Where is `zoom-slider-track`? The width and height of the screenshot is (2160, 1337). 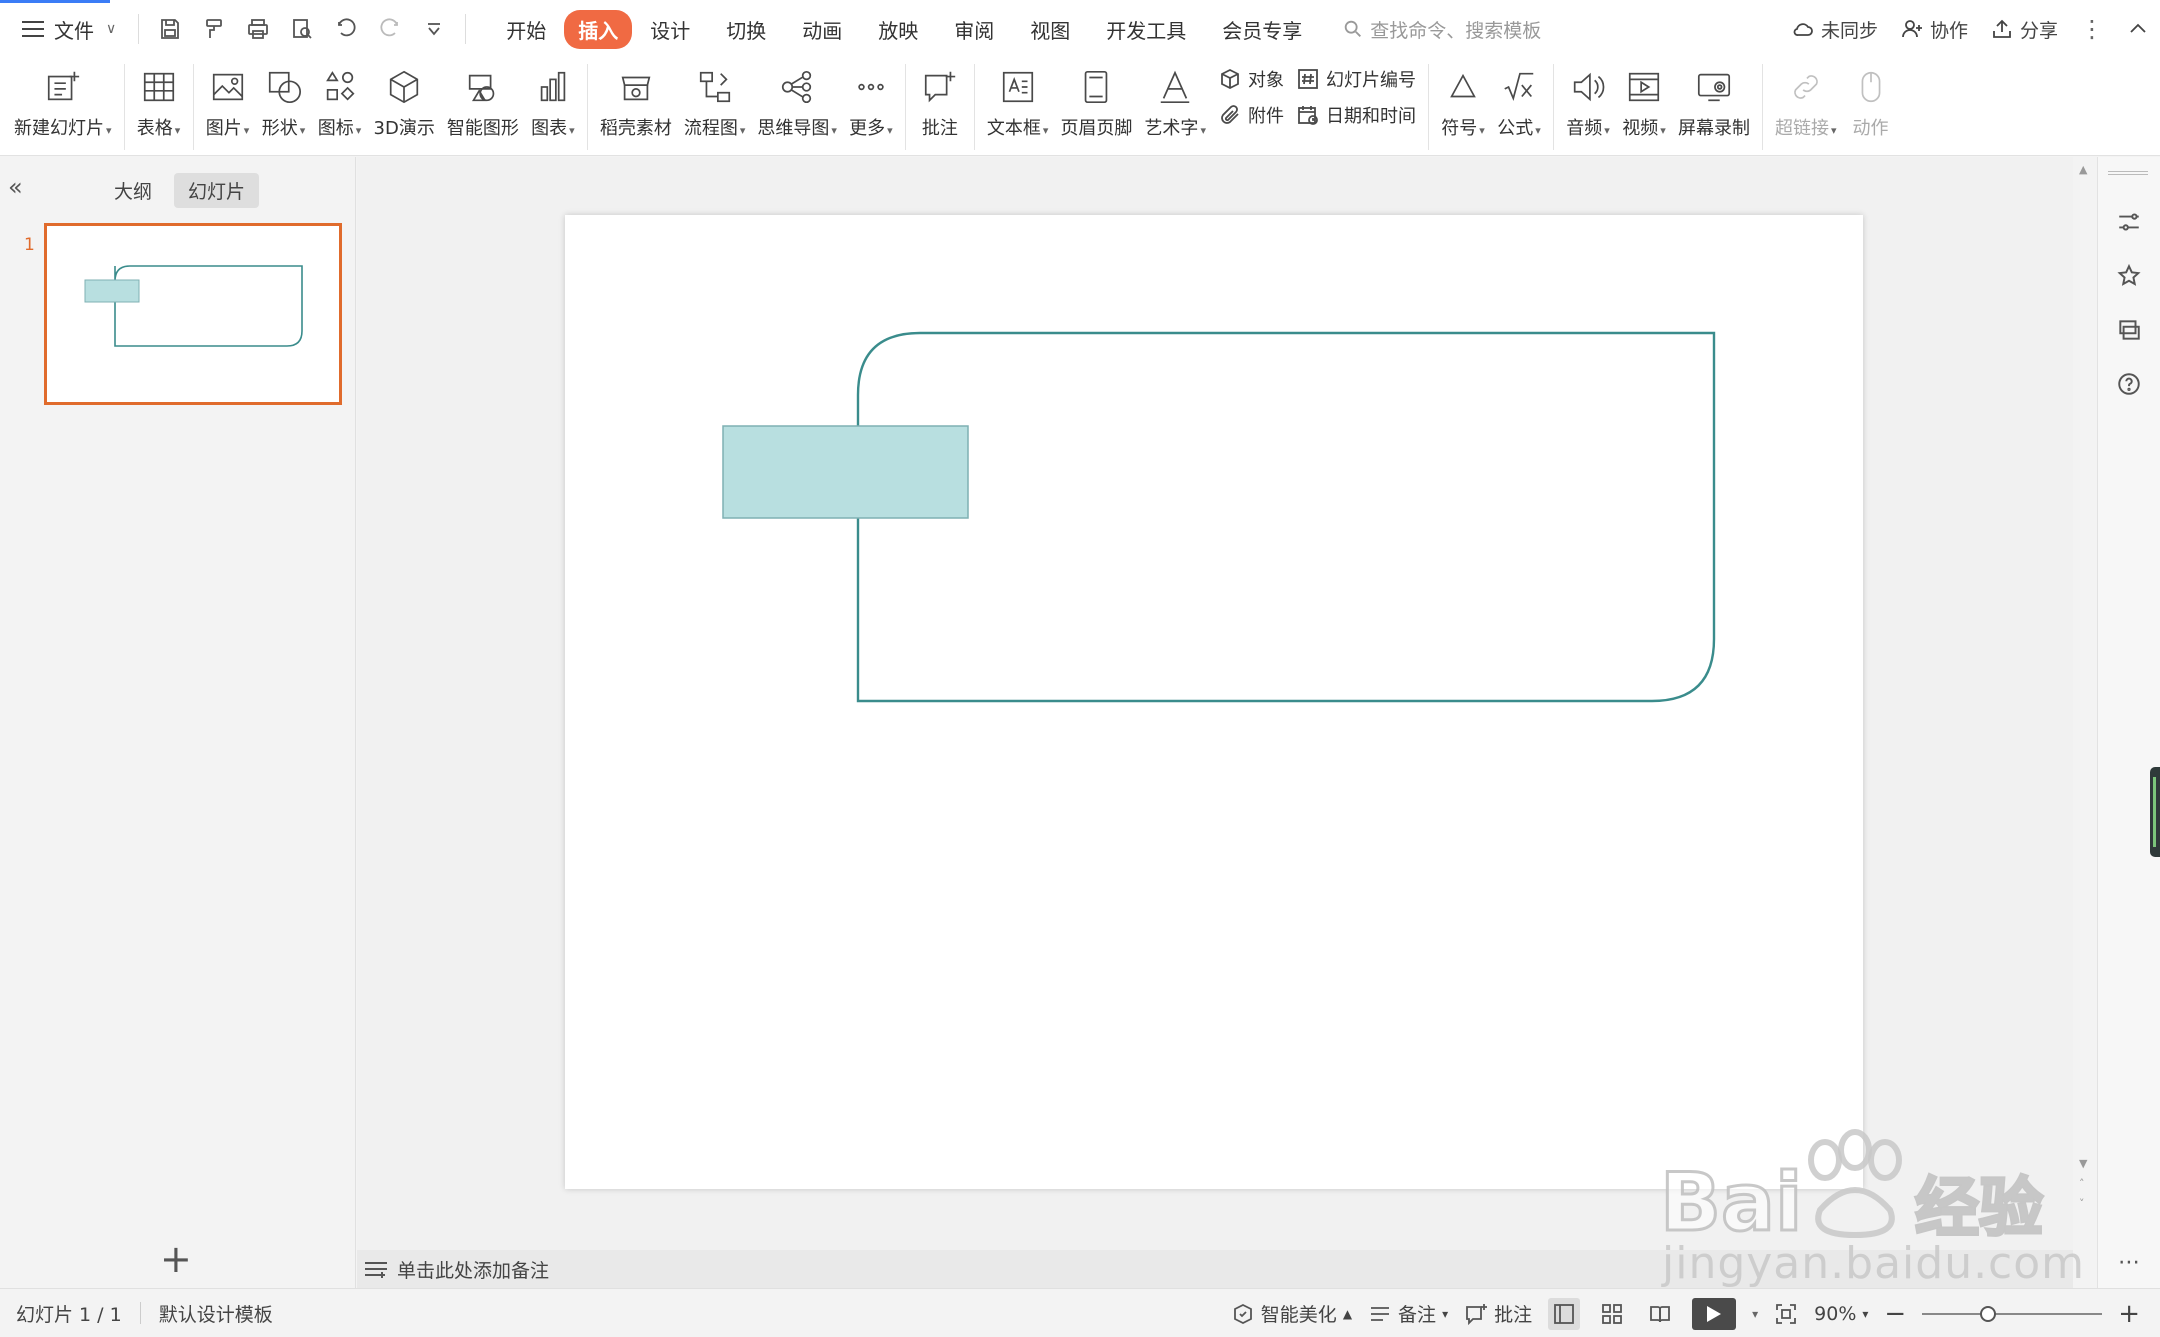
zoom-slider-track is located at coordinates (2012, 1313).